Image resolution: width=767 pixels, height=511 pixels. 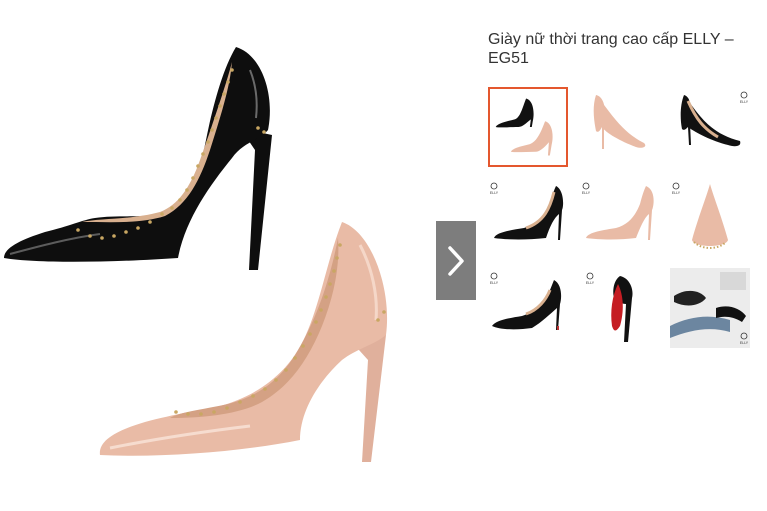 I want to click on thumbnail-9: ELLY, so click(x=710, y=308).